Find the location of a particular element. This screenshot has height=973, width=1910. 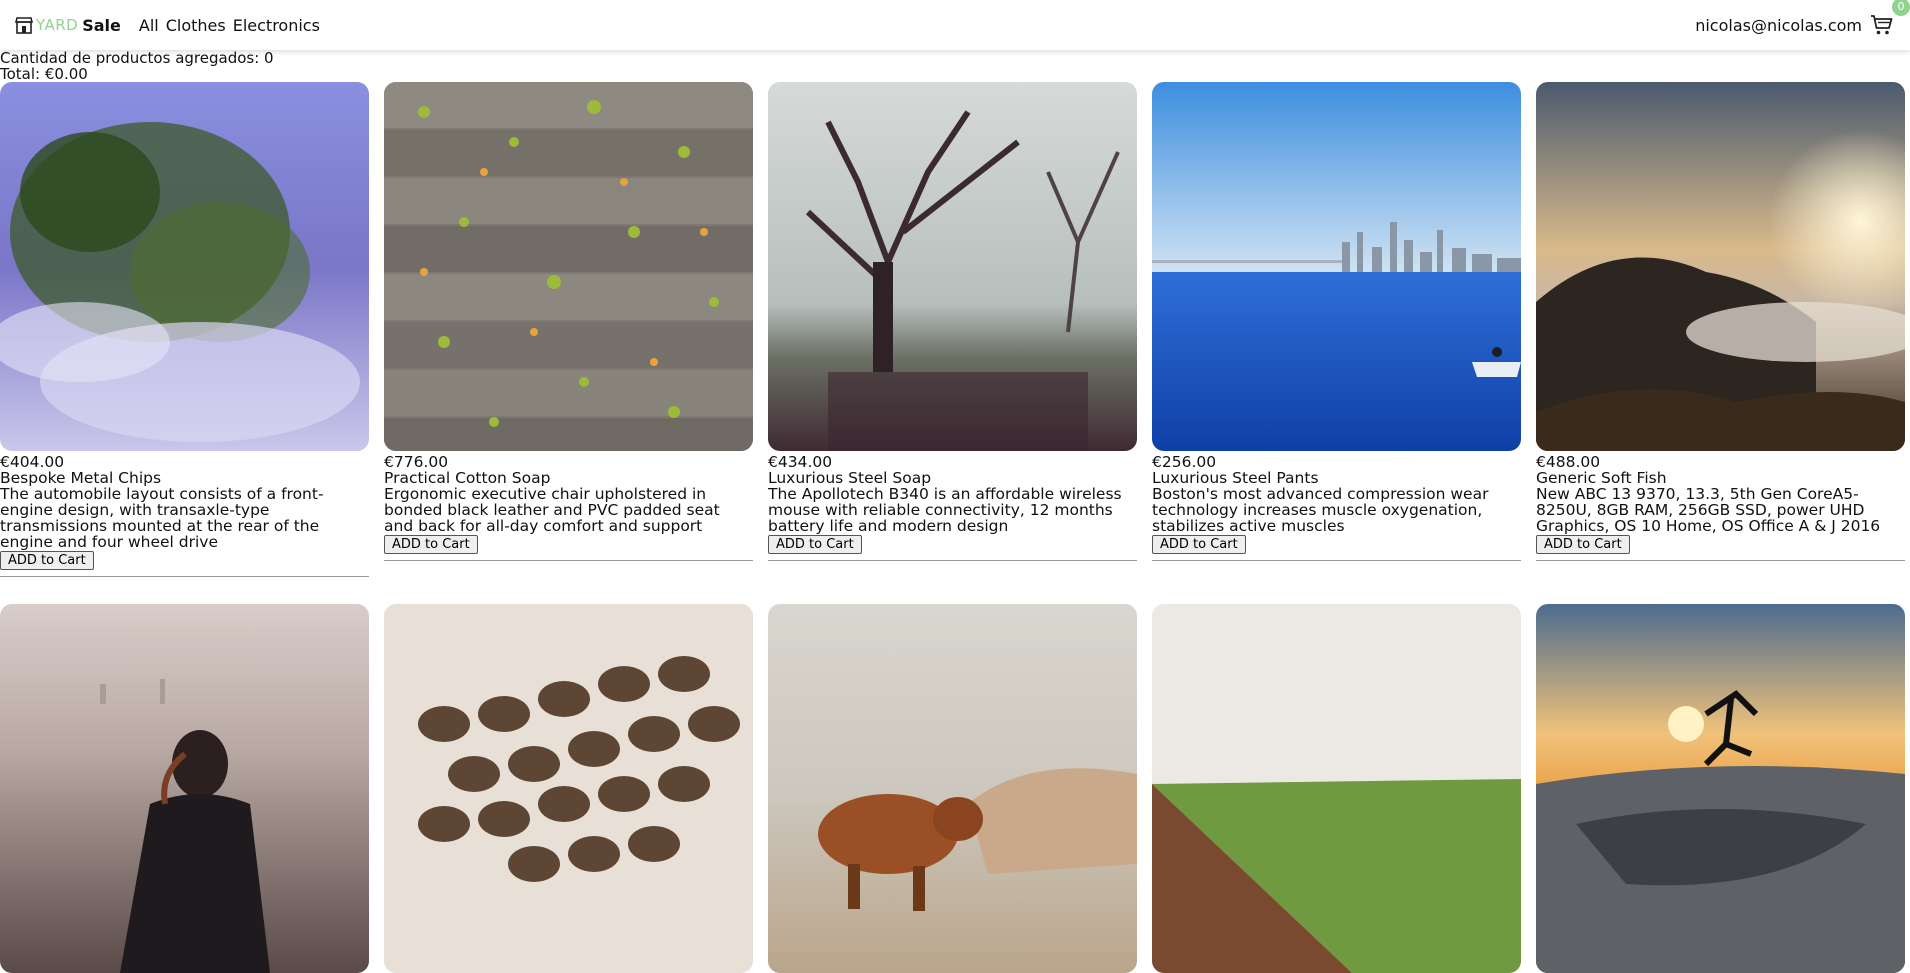

field-image is located at coordinates (1336, 788).